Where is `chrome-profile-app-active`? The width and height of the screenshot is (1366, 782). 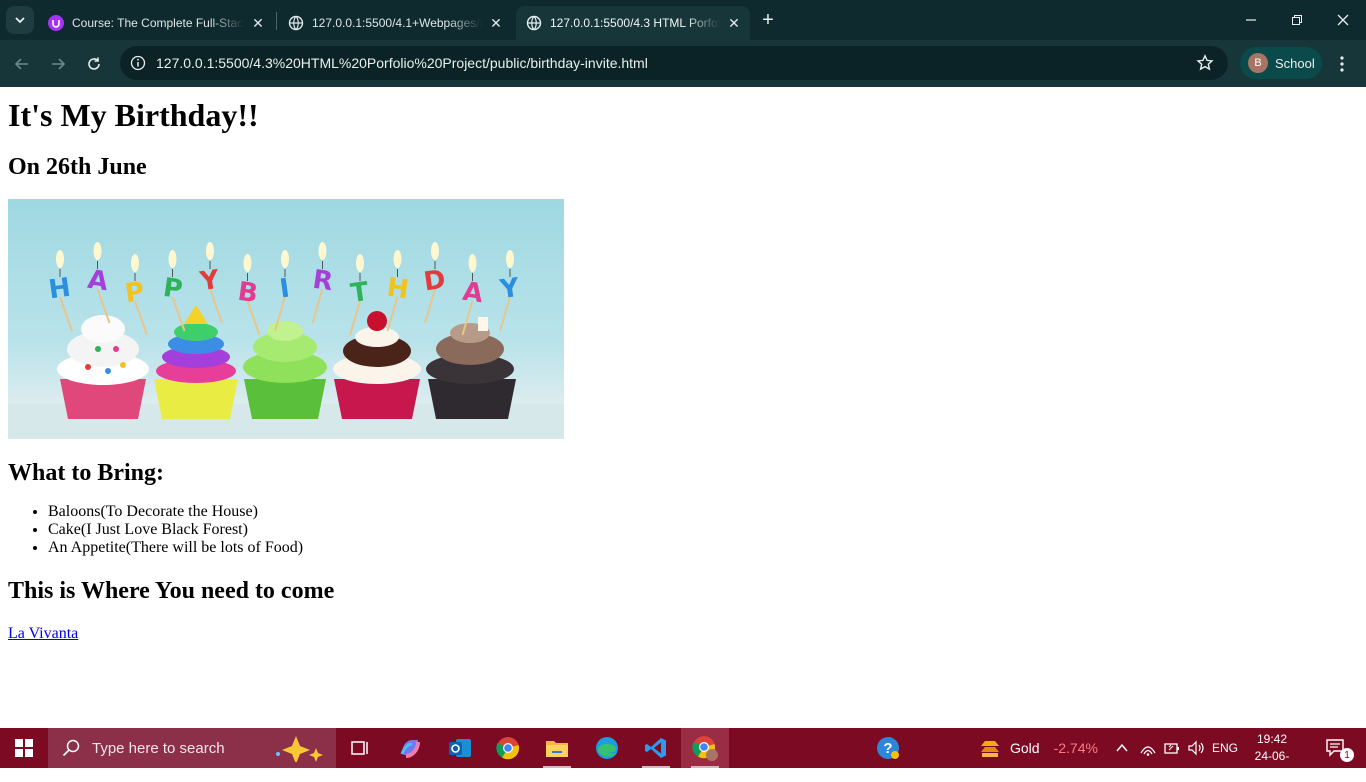 chrome-profile-app-active is located at coordinates (705, 748).